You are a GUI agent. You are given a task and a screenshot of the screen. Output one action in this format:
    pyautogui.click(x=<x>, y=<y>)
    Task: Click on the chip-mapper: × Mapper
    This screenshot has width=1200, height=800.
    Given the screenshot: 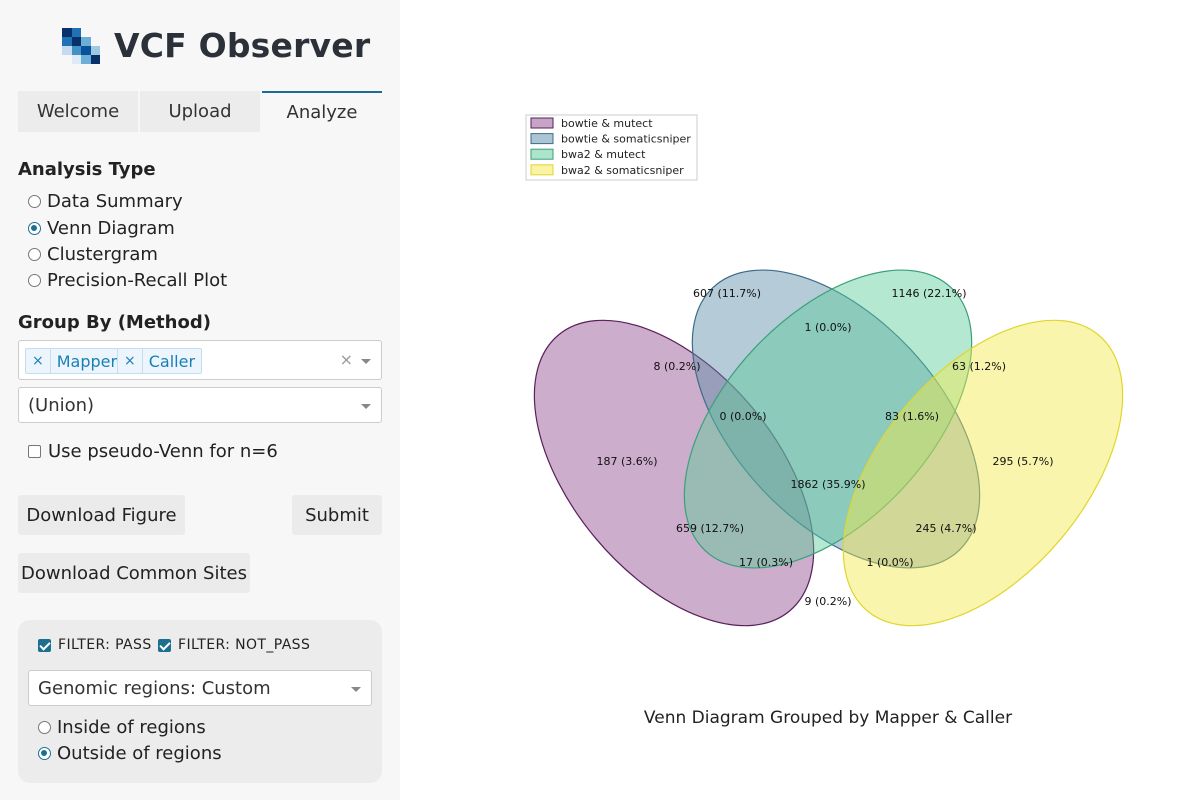 What is the action you would take?
    pyautogui.click(x=75, y=361)
    